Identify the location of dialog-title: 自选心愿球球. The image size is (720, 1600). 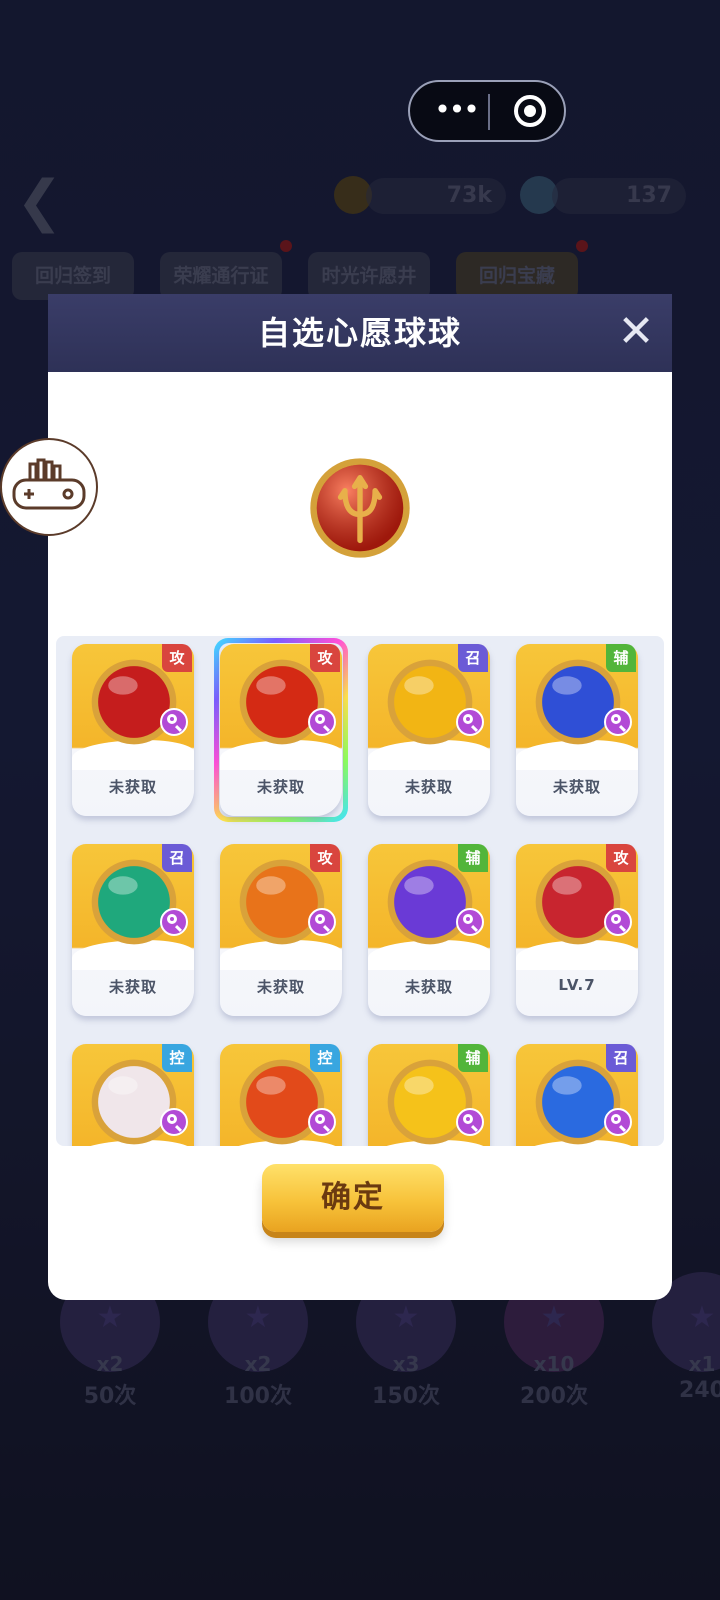
(359, 333).